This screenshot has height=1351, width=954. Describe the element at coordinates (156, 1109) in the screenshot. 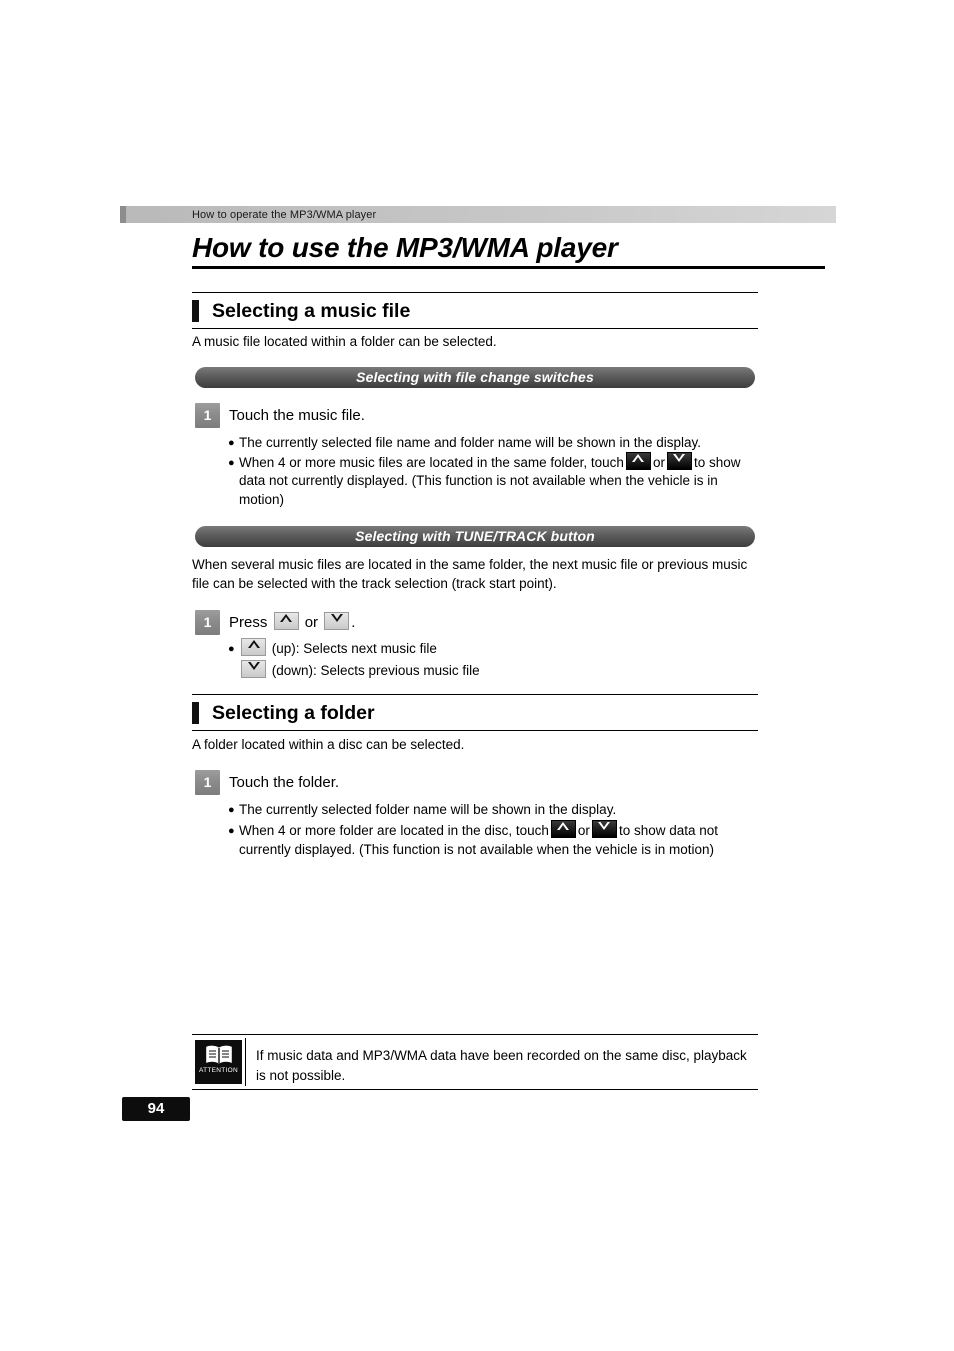

I see `page-number: 94` at that location.